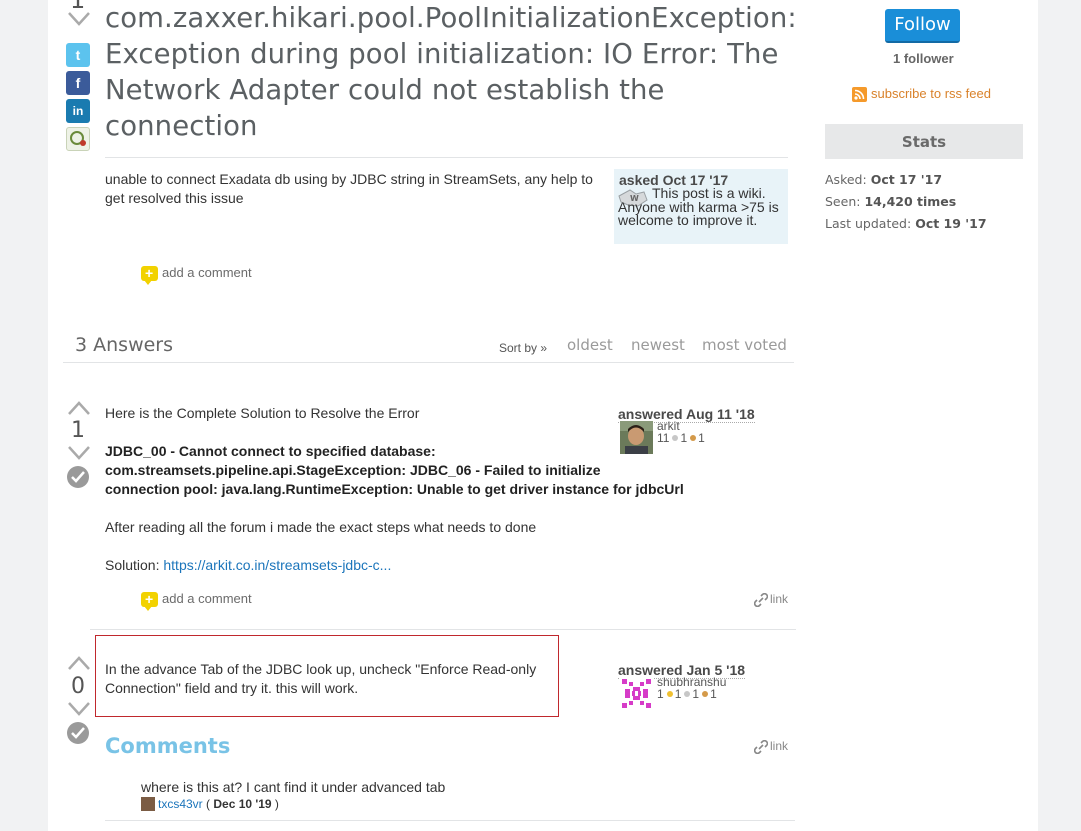 The width and height of the screenshot is (1081, 831). I want to click on comment-date: Dec 10 '19, so click(242, 804).